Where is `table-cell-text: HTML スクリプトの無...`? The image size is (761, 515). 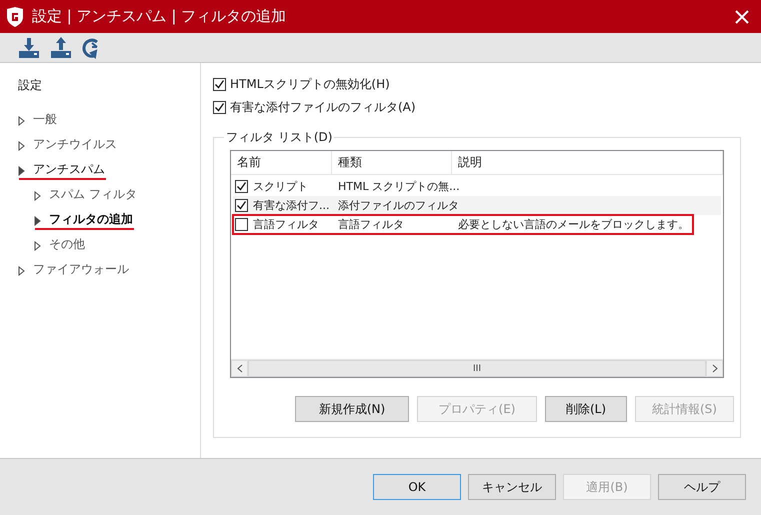
table-cell-text: HTML スクリプトの無... is located at coordinates (398, 187).